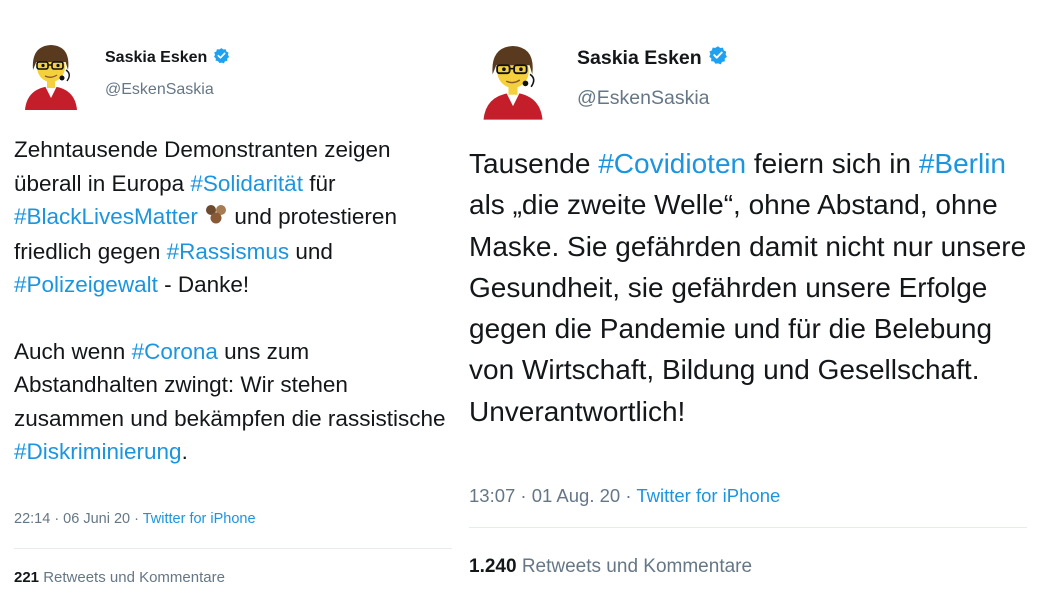 The width and height of the screenshot is (1039, 595). Describe the element at coordinates (78, 519) in the screenshot. I see `tweet-time: 22:14 · 06 Juni 20 ·` at that location.